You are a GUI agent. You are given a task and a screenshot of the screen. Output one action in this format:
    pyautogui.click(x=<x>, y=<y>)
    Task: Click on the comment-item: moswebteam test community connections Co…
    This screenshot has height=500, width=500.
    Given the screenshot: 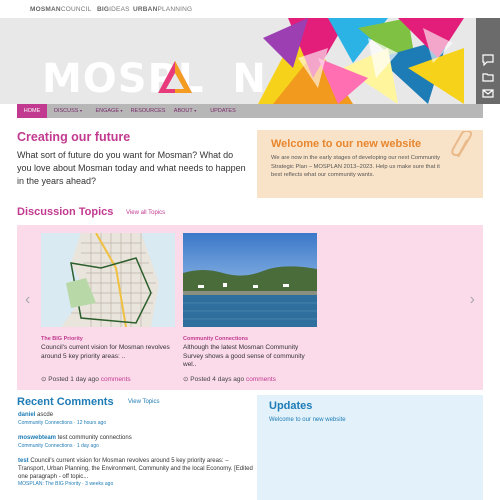 What is the action you would take?
    pyautogui.click(x=136, y=442)
    